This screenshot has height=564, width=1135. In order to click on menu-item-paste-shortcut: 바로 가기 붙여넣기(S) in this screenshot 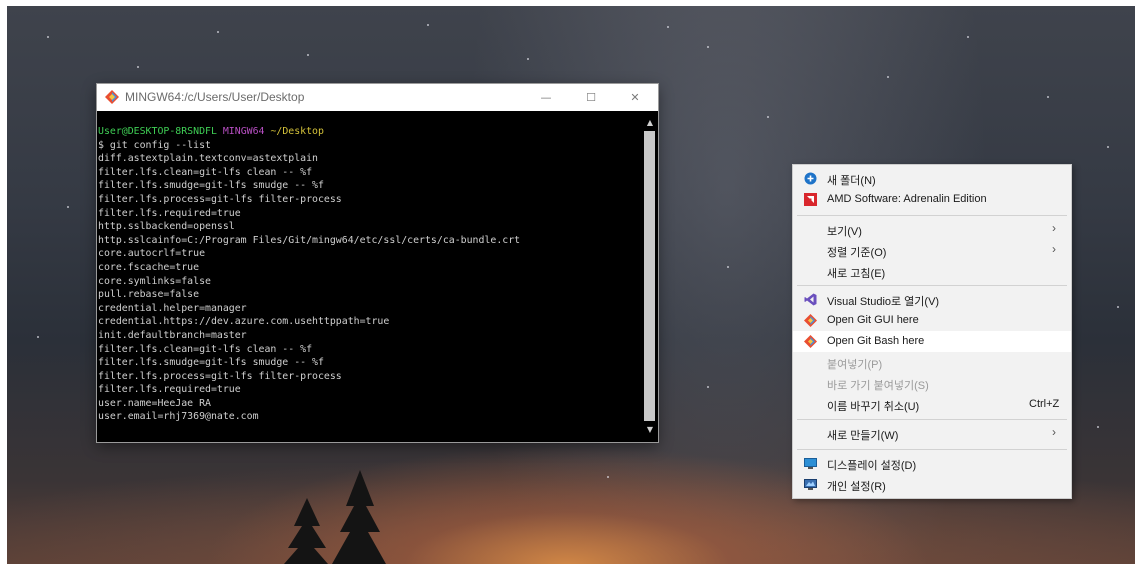, I will do `click(932, 383)`.